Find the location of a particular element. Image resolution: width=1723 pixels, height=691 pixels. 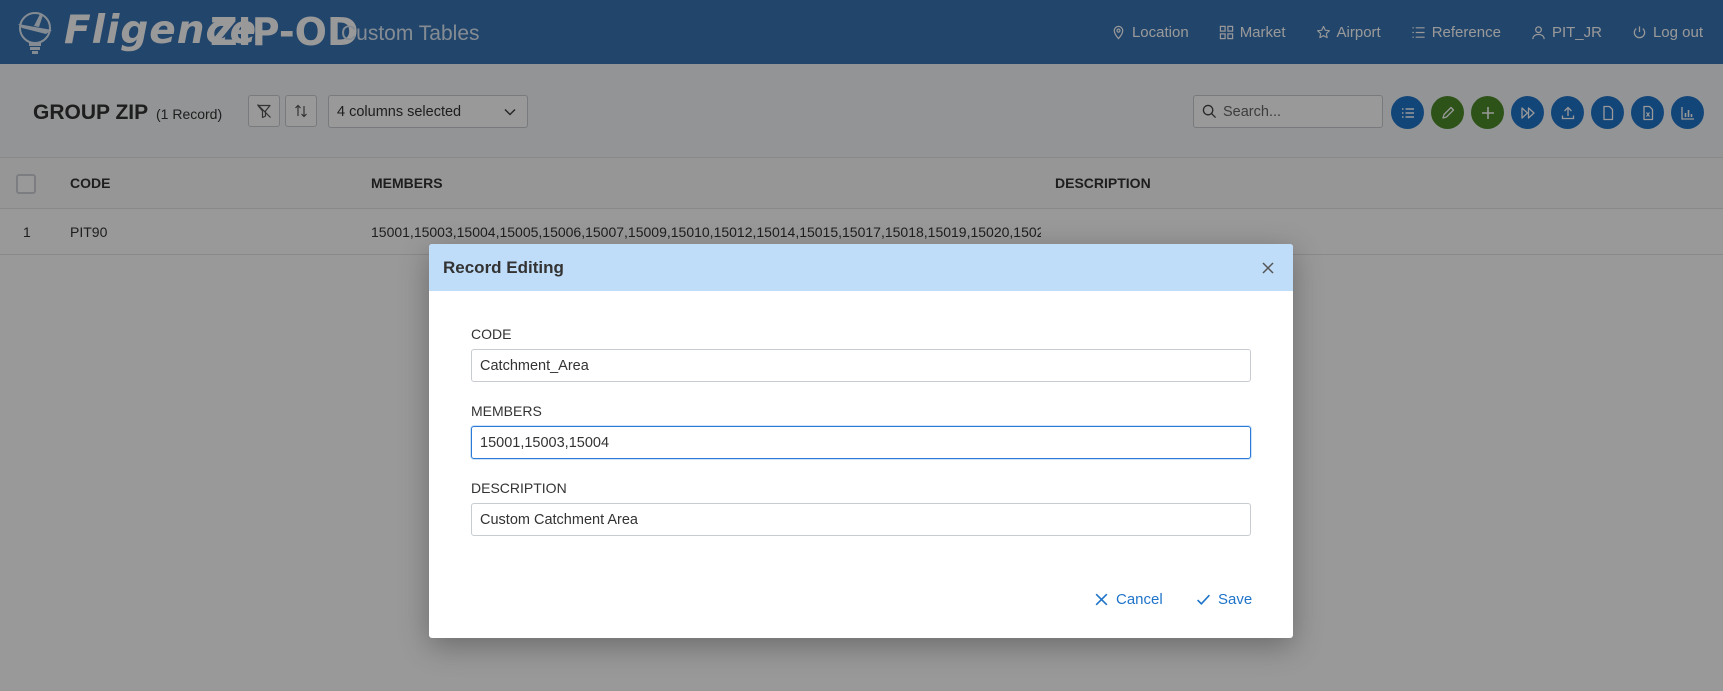

code-field is located at coordinates (861, 365).